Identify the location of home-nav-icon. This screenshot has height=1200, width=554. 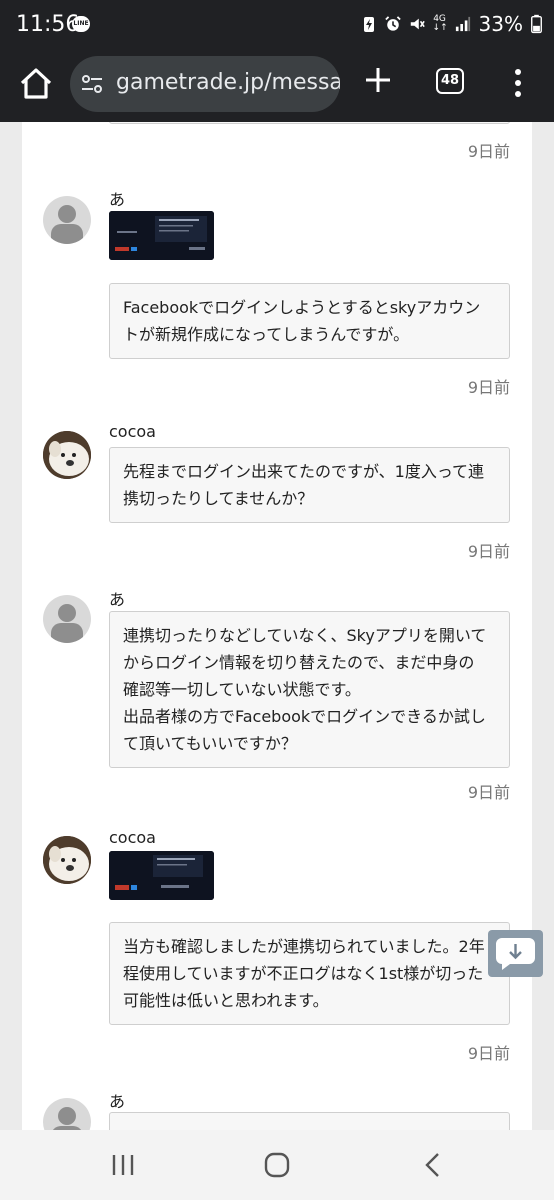
(277, 1165).